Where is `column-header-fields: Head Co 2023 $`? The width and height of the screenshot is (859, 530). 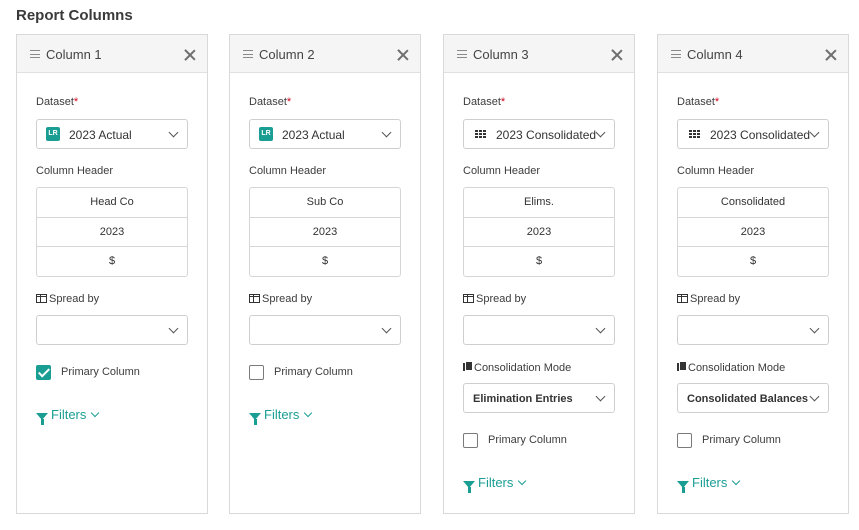
column-header-fields: Head Co 2023 $ is located at coordinates (112, 232).